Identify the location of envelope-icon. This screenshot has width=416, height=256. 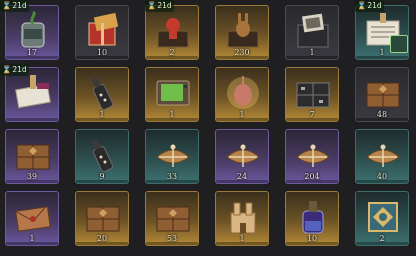
(33, 216).